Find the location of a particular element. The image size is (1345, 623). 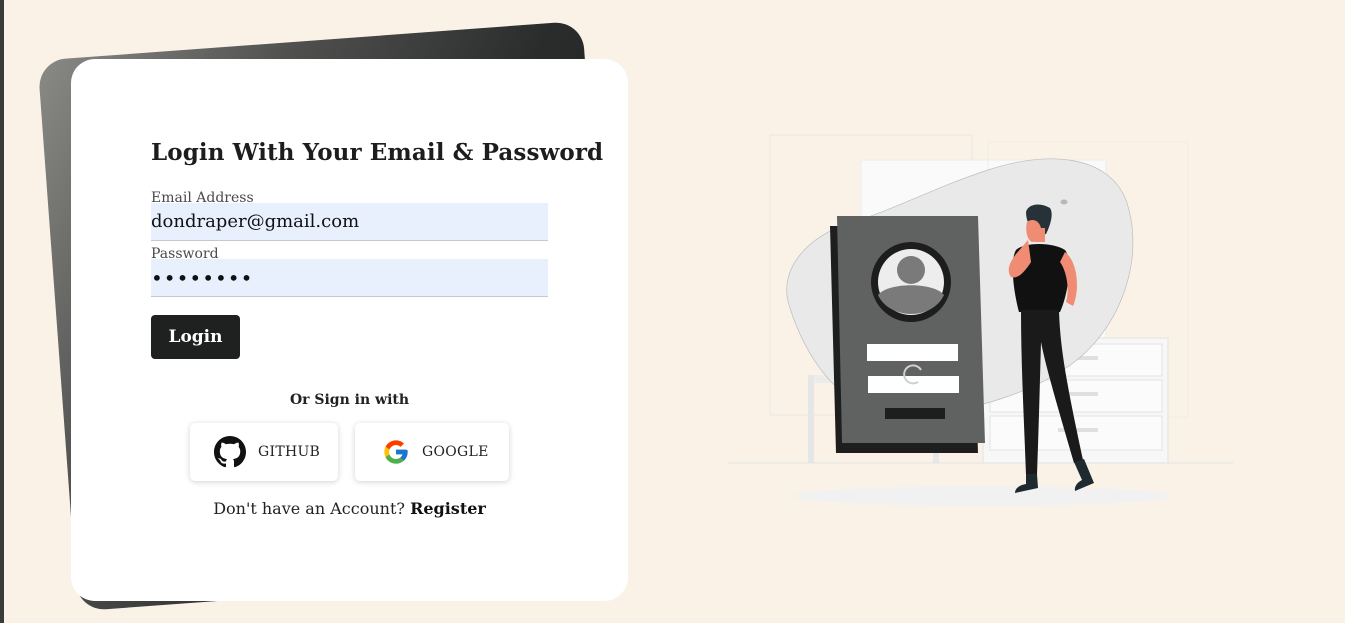

github-label: GITHUB is located at coordinates (289, 452).